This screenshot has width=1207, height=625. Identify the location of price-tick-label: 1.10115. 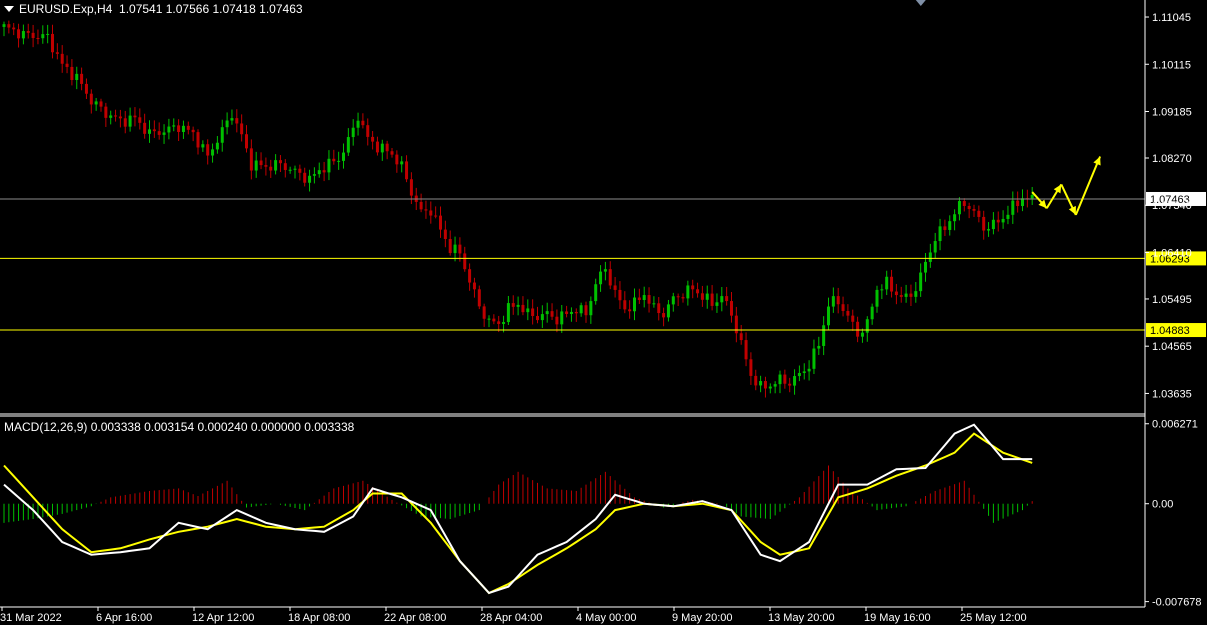
(1171, 65).